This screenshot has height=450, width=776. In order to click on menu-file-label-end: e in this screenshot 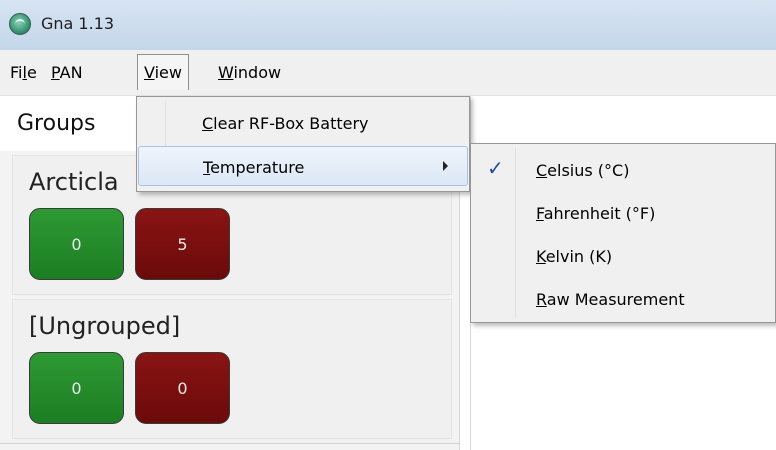, I will do `click(31, 72)`.